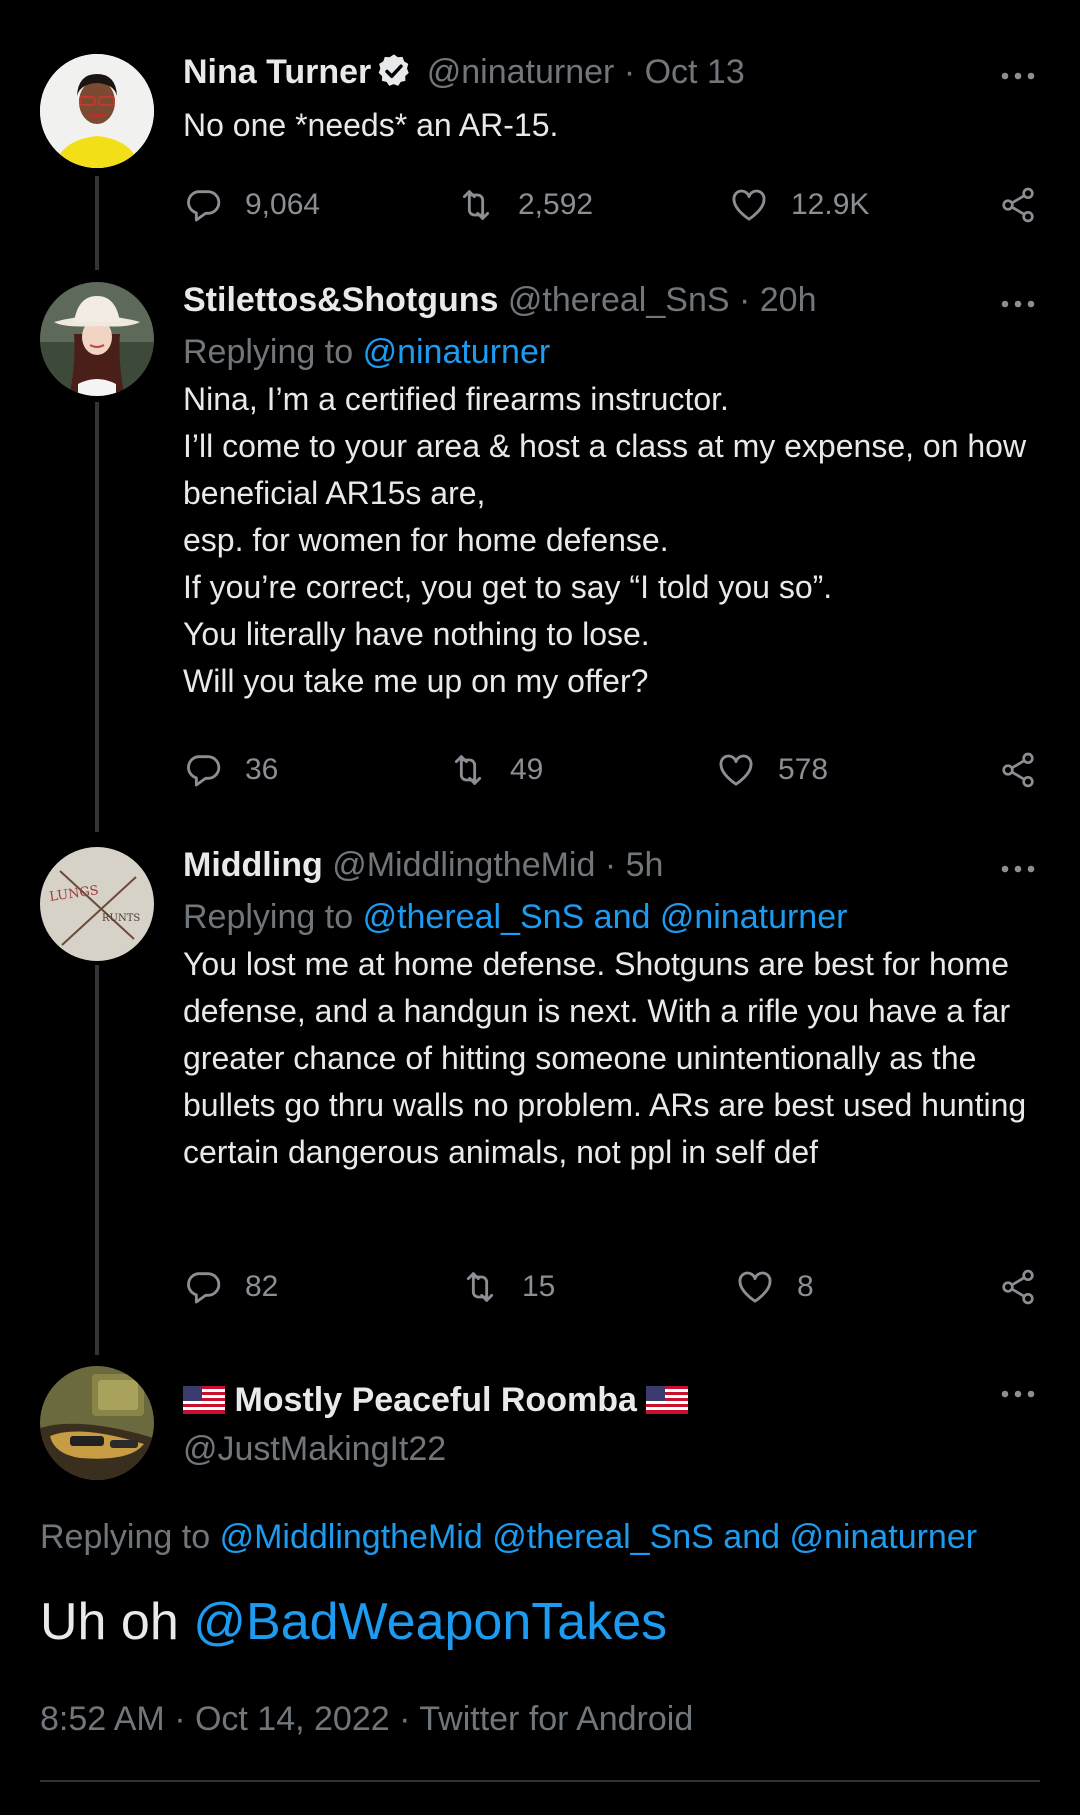 Image resolution: width=1080 pixels, height=1815 pixels. What do you see at coordinates (394, 70) in the screenshot?
I see `verified-badge-icon` at bounding box center [394, 70].